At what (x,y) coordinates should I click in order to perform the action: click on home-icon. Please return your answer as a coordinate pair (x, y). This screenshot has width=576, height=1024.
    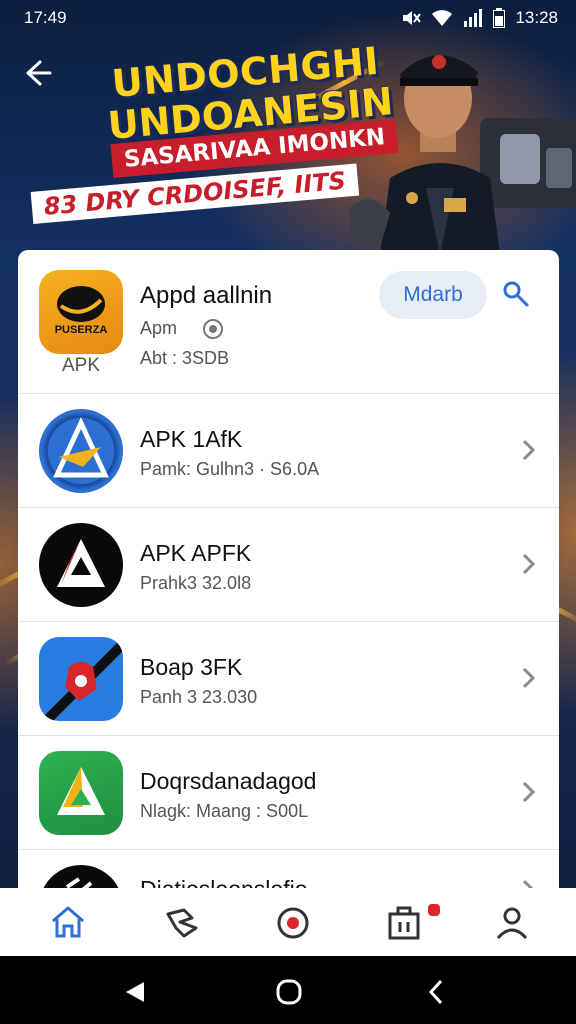
    Looking at the image, I should click on (68, 922).